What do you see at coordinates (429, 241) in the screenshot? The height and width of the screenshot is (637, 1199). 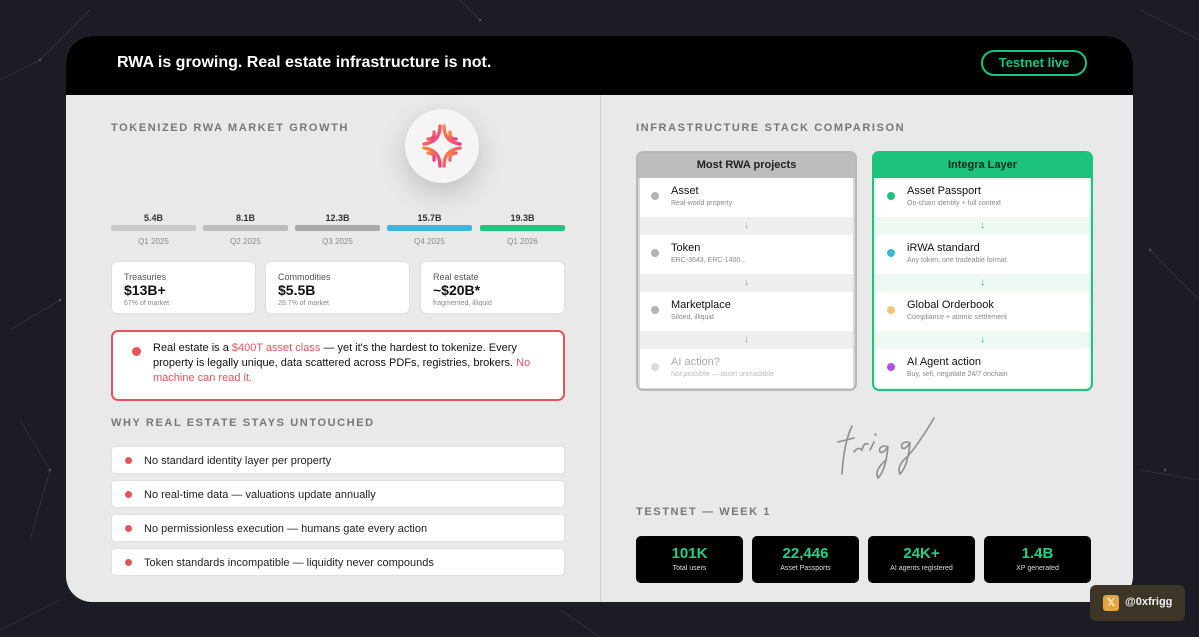 I see `bar-quarter-label: Q4 2025` at bounding box center [429, 241].